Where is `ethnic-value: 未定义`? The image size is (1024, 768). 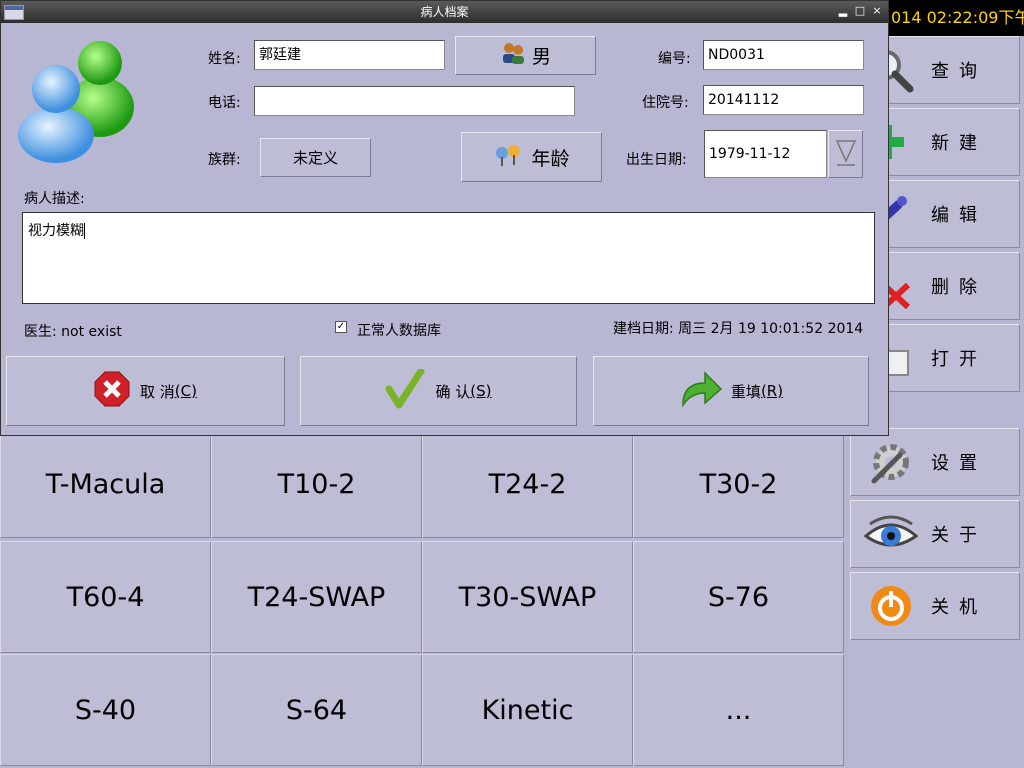 ethnic-value: 未定义 is located at coordinates (315, 158).